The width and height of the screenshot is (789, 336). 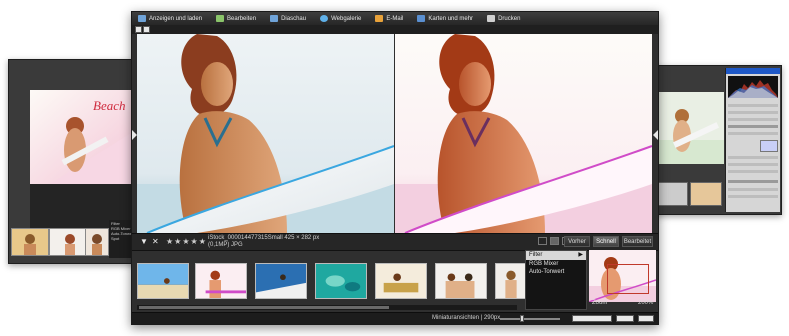 What do you see at coordinates (264, 238) in the screenshot?
I see `file-info-name-size: iStock_000014477315Small 425 × 282 px` at bounding box center [264, 238].